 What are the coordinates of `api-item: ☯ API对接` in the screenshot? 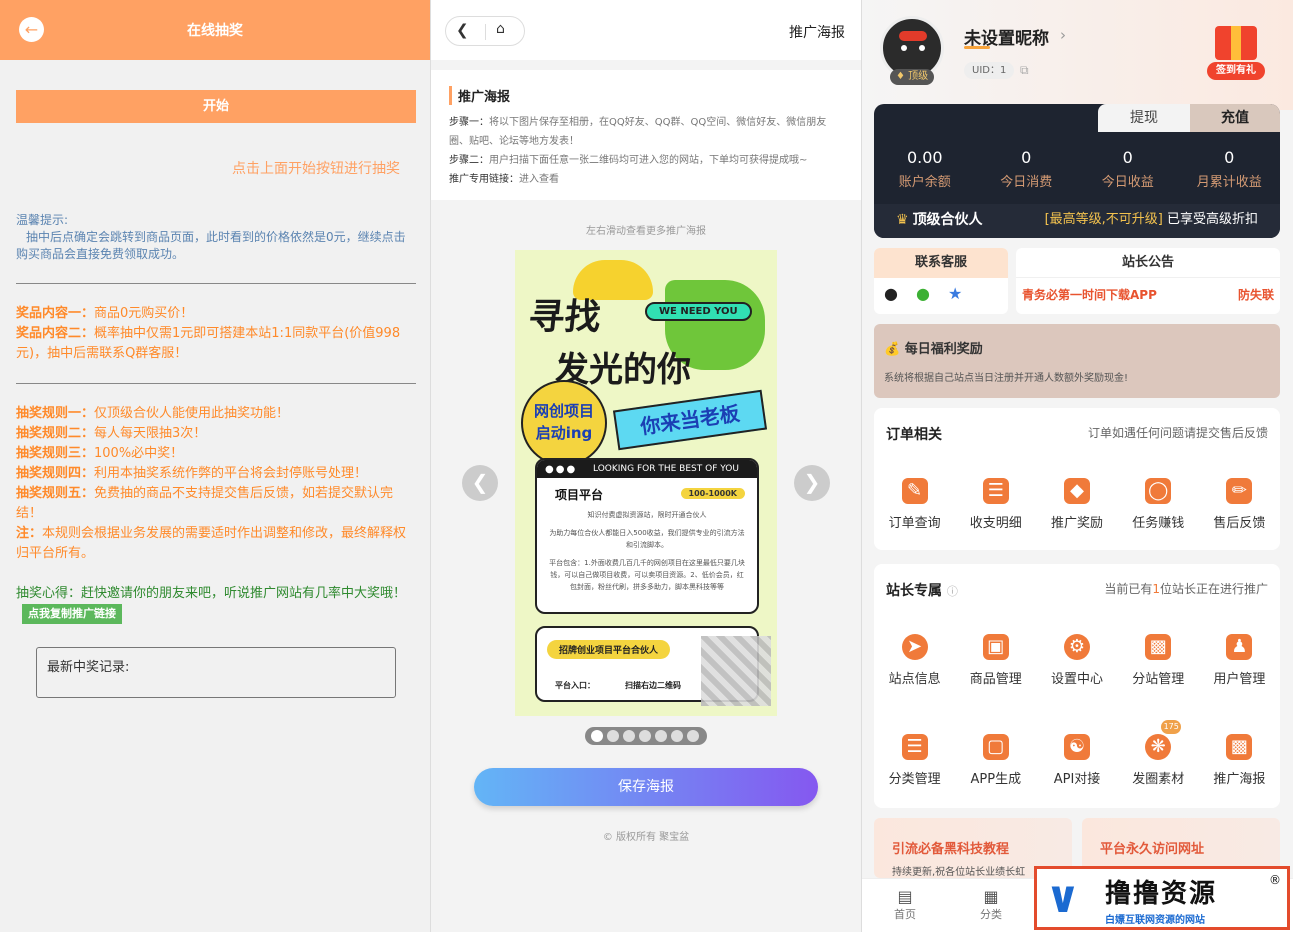 It's located at (1076, 760).